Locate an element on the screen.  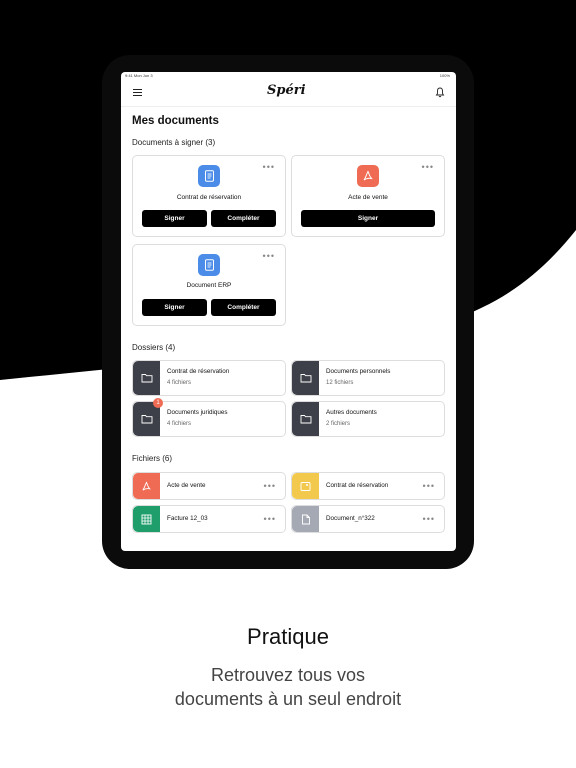
file-item: Document_n°322 ••• is located at coordinates (368, 519).